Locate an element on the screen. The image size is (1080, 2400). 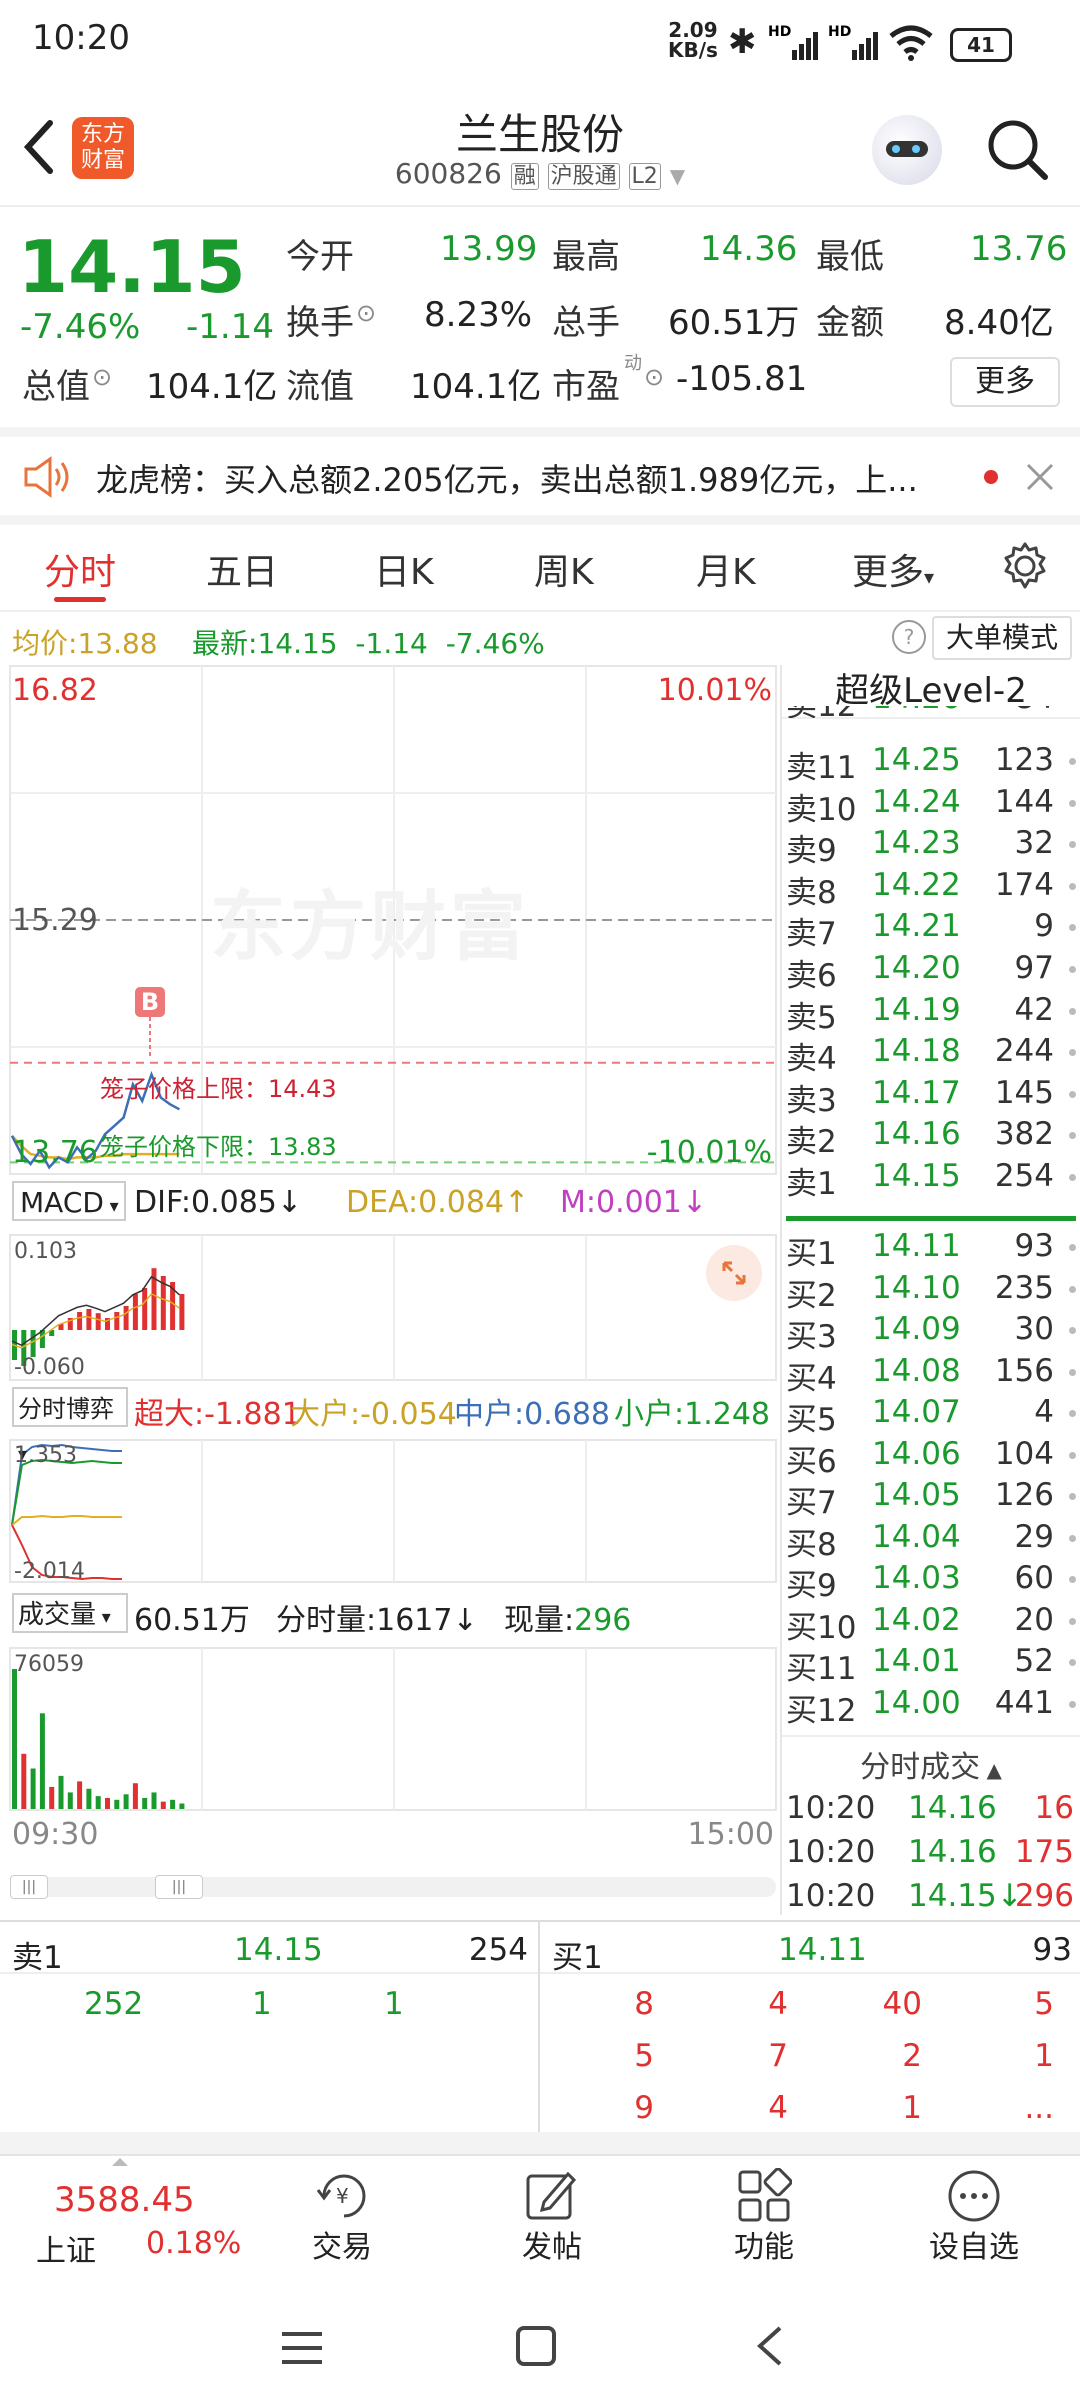
sell-row: 卖1 14.15 254 is located at coordinates (931, 1180).